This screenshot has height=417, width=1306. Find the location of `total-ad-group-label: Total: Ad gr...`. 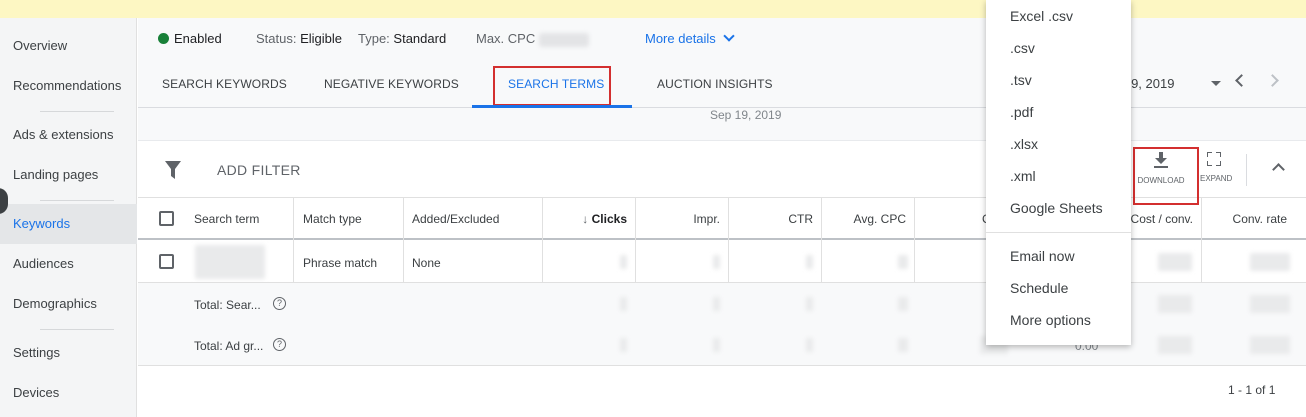

total-ad-group-label: Total: Ad gr... is located at coordinates (229, 346).